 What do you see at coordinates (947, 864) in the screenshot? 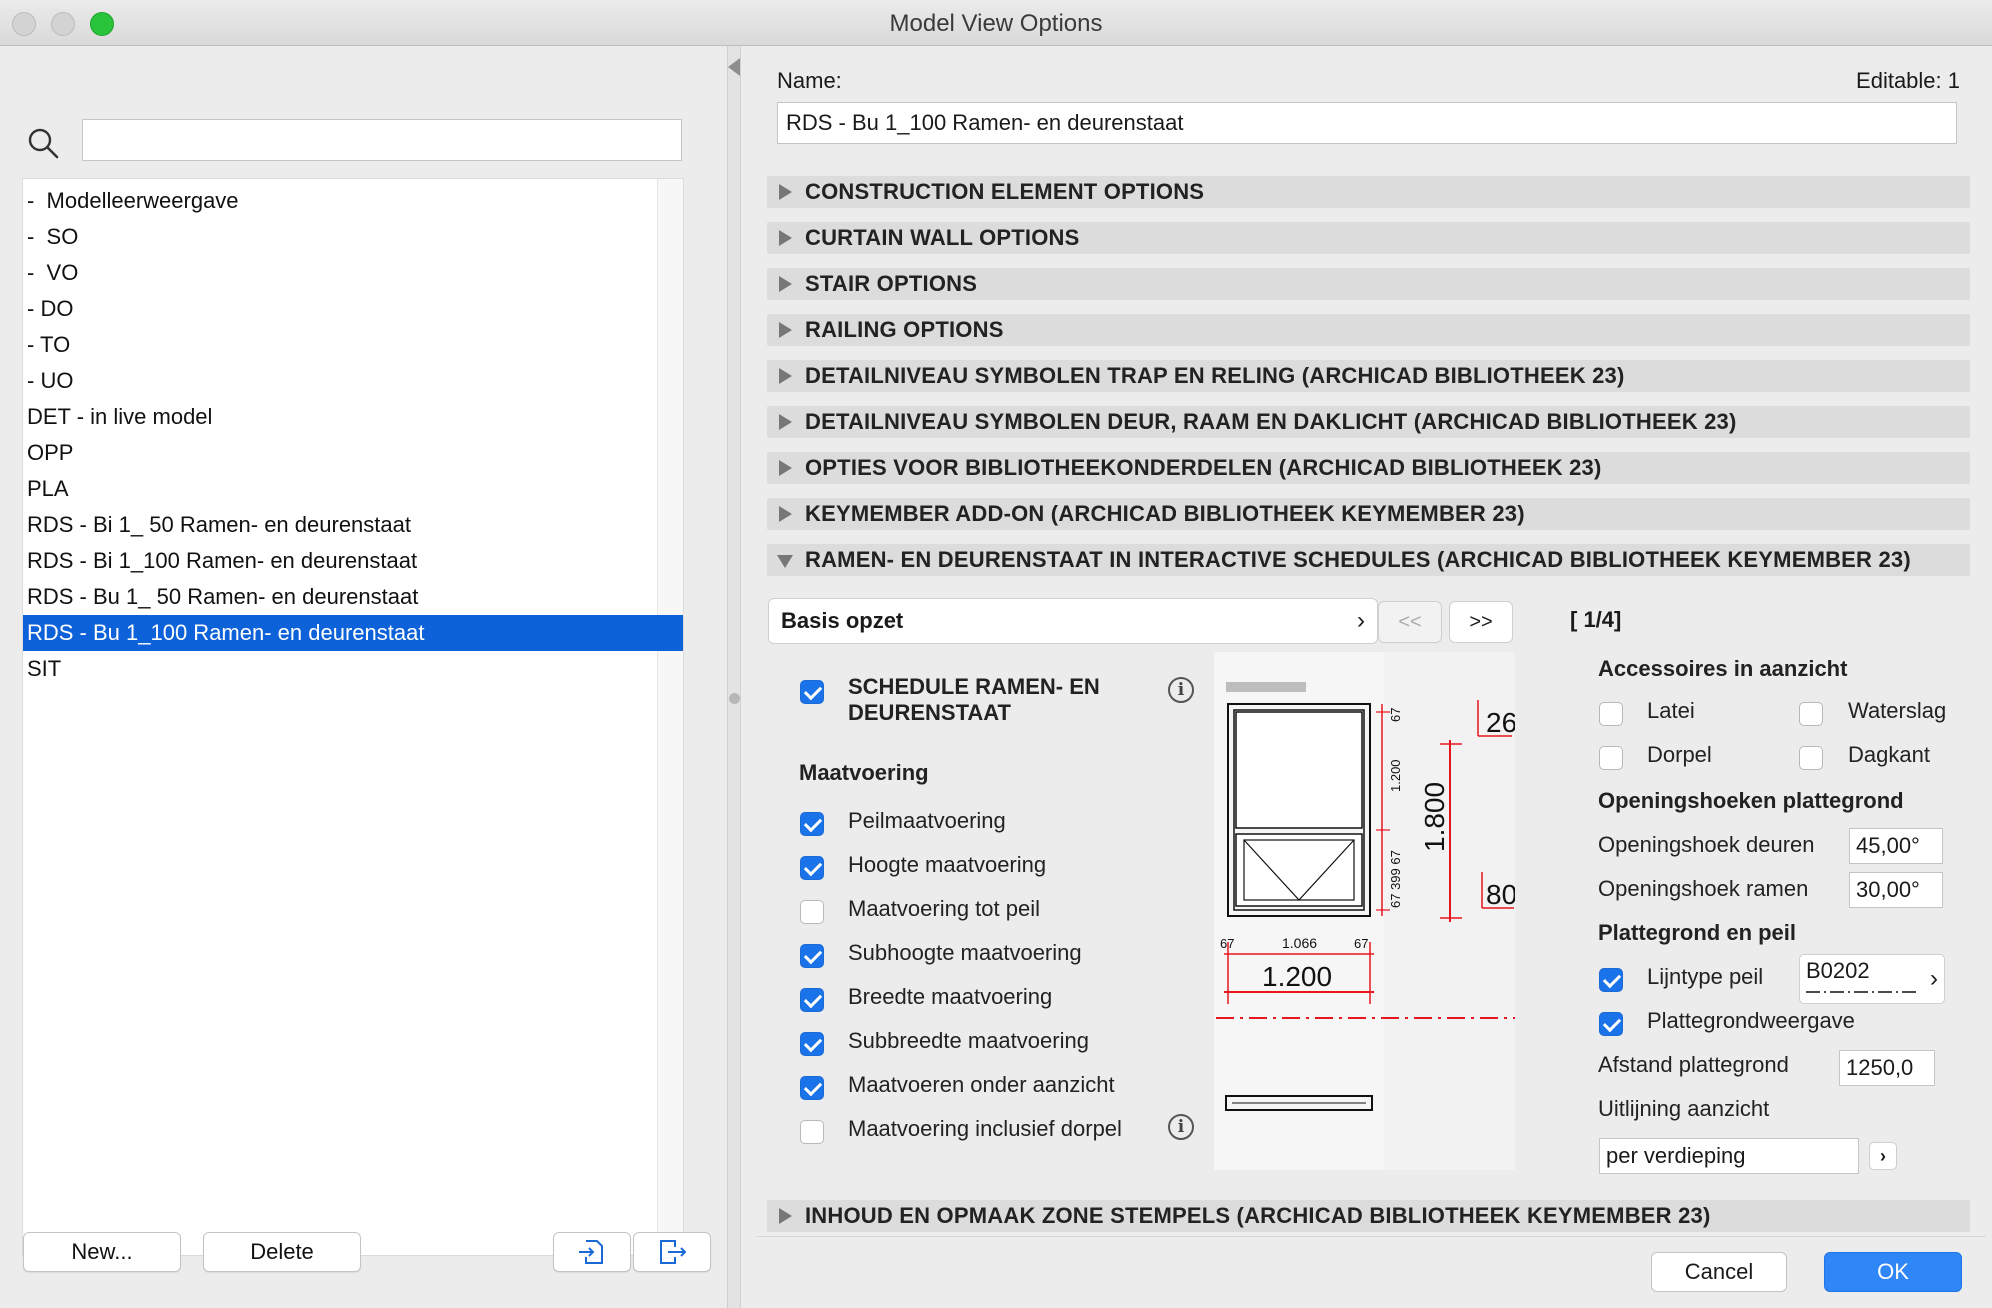
I see `maatvoering-label: Hoogte maatvoering` at bounding box center [947, 864].